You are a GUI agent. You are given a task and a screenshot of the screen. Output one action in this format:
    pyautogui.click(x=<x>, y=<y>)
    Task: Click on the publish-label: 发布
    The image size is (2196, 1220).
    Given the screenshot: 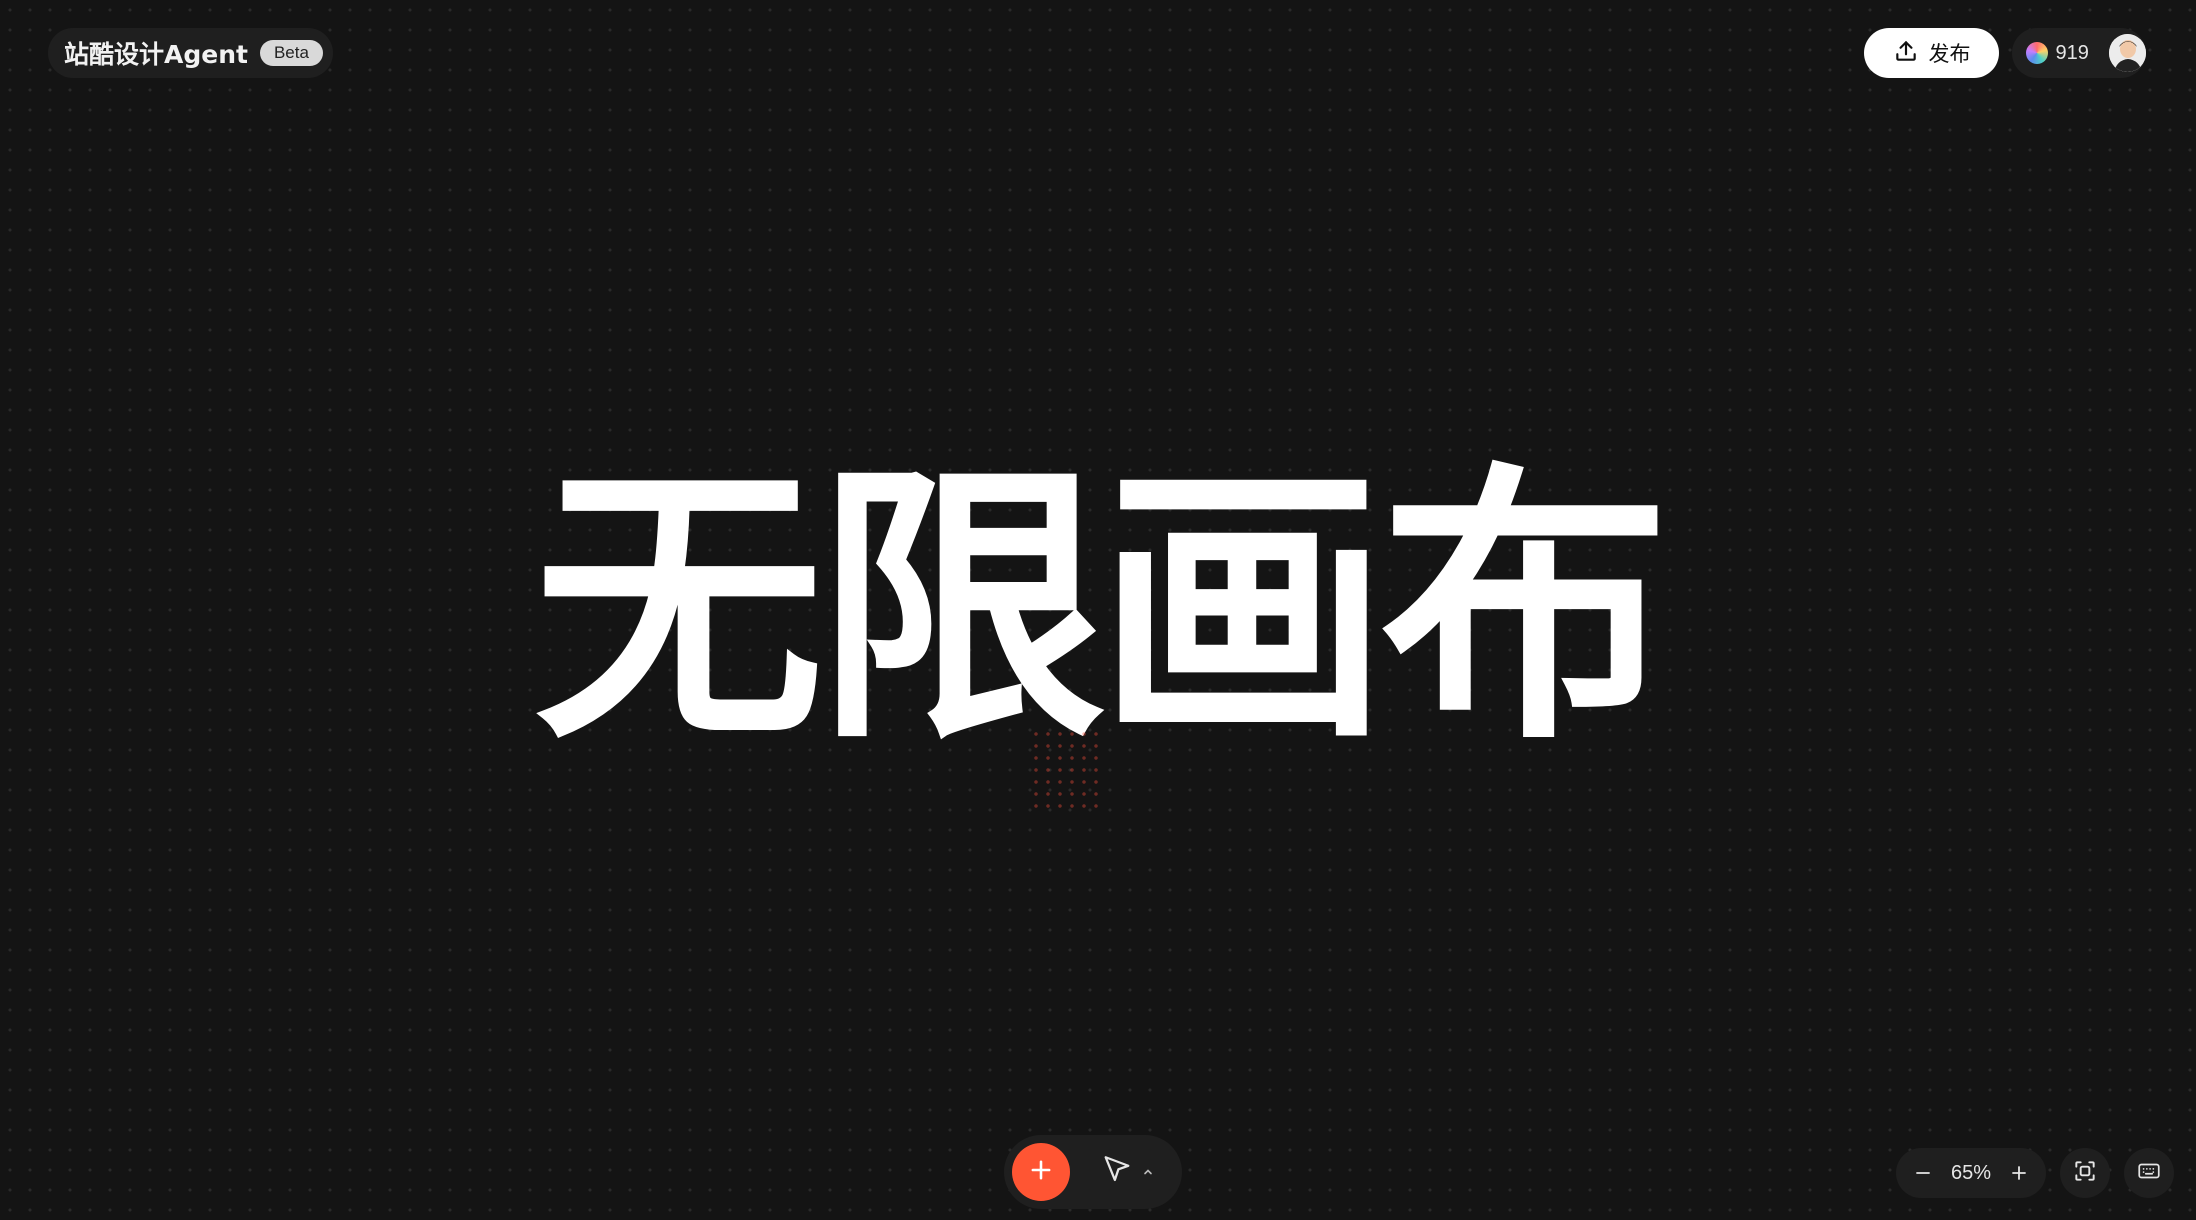 What is the action you would take?
    pyautogui.click(x=1949, y=54)
    